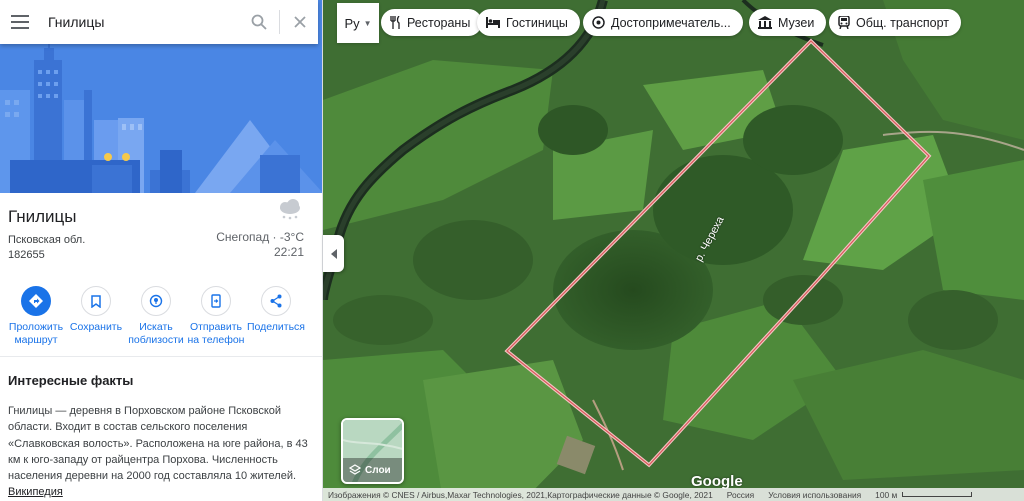  I want to click on search-input, so click(139, 22).